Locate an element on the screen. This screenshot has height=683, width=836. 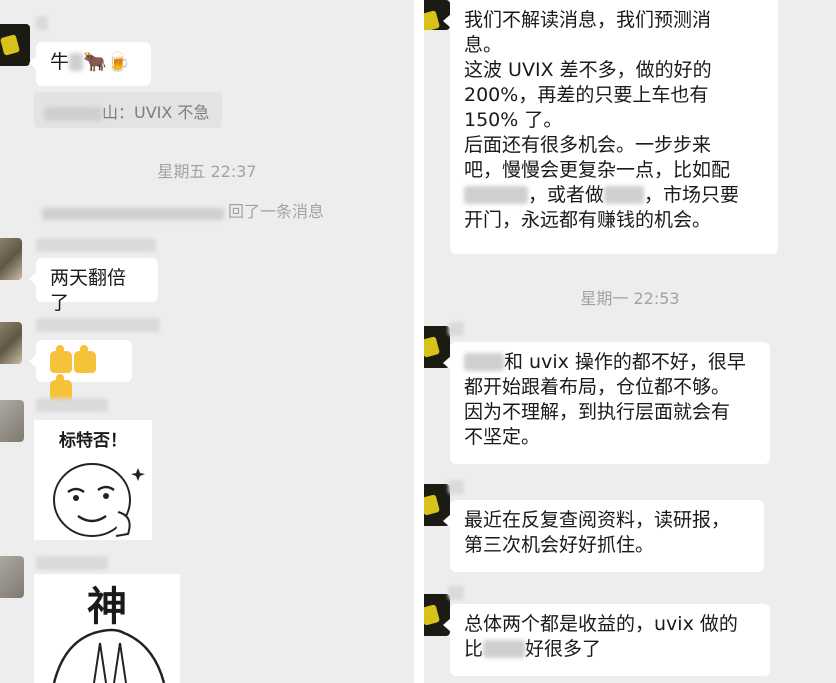
line-part: ，或者做 is located at coordinates (566, 195).